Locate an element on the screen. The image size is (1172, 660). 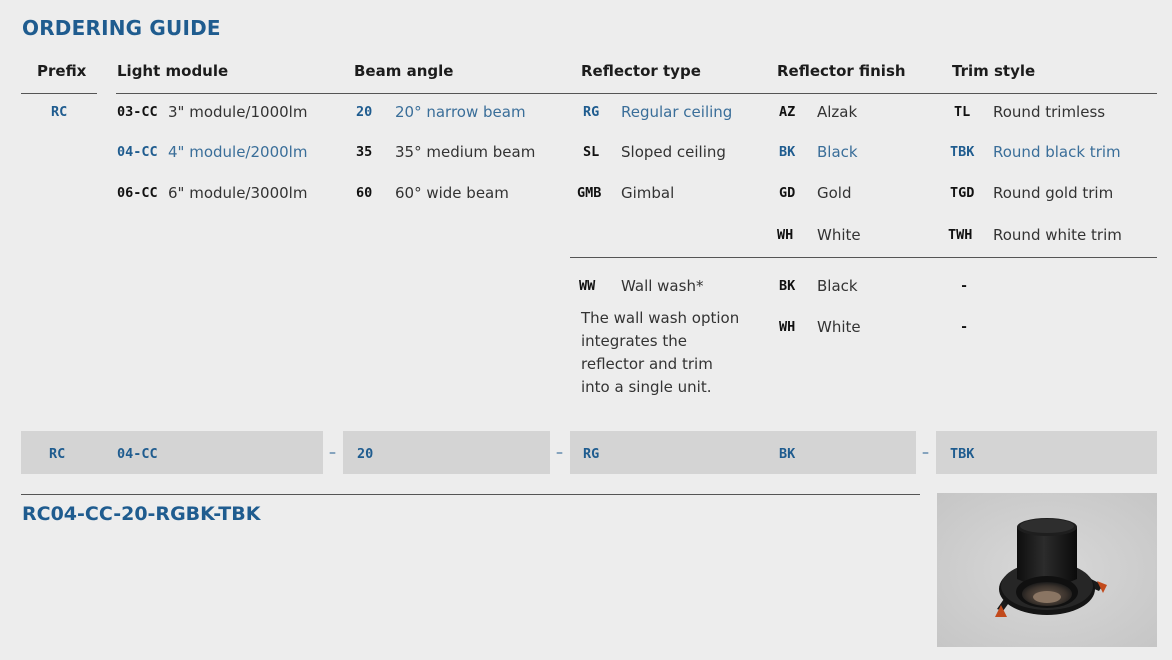
module-desc-selected: 4" module/2000lm is located at coordinates (238, 152).